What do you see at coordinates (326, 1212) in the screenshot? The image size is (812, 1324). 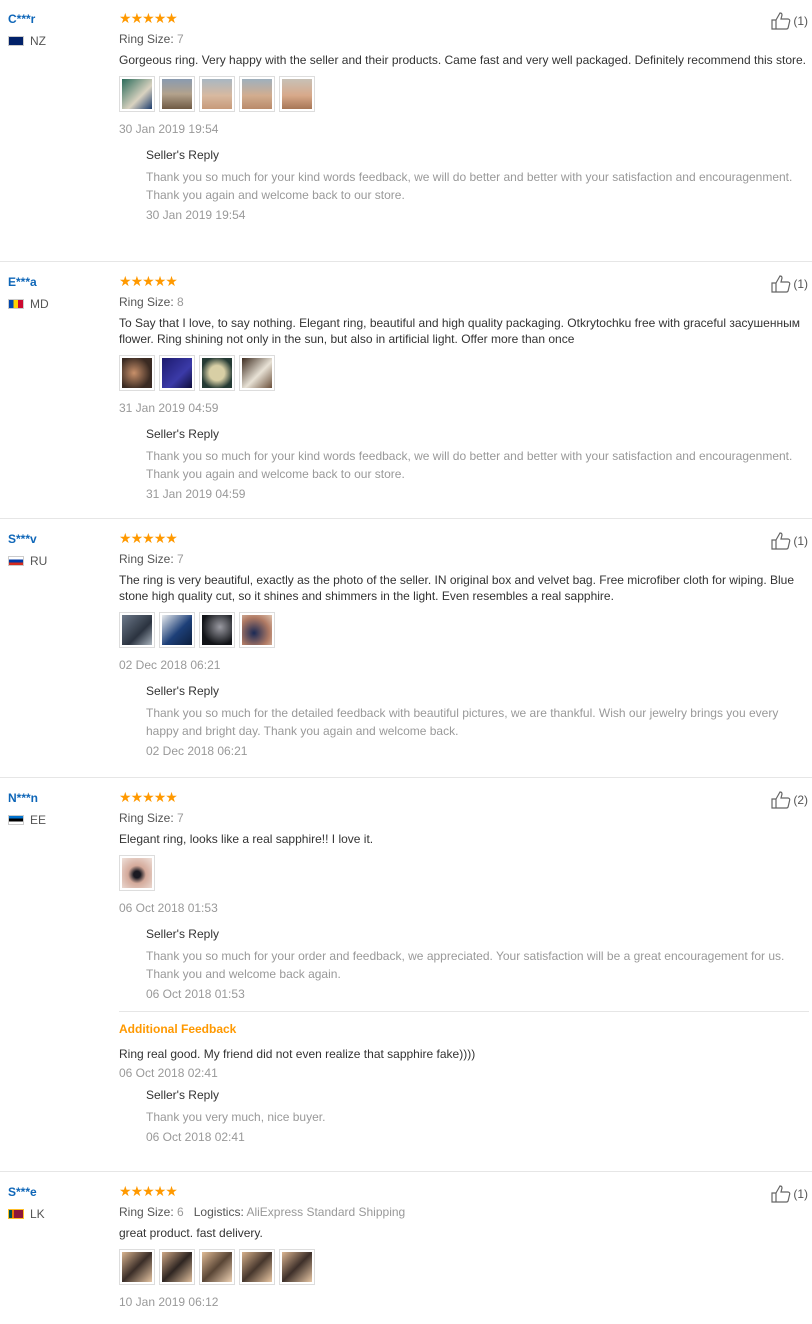 I see `logistics-value: AliExpress Standard Shipping` at bounding box center [326, 1212].